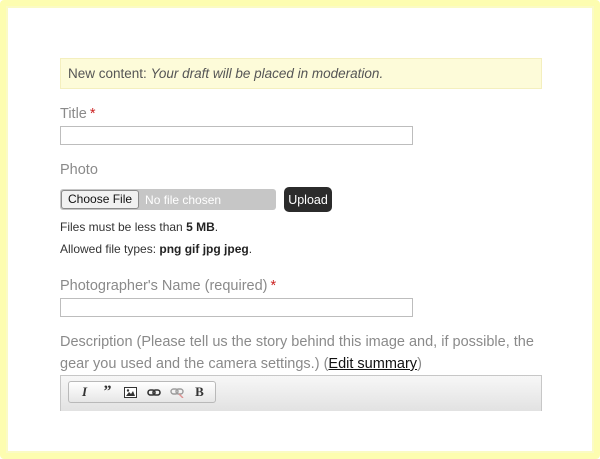 The width and height of the screenshot is (600, 459). I want to click on size-help-text: Files must be less than, so click(121, 227).